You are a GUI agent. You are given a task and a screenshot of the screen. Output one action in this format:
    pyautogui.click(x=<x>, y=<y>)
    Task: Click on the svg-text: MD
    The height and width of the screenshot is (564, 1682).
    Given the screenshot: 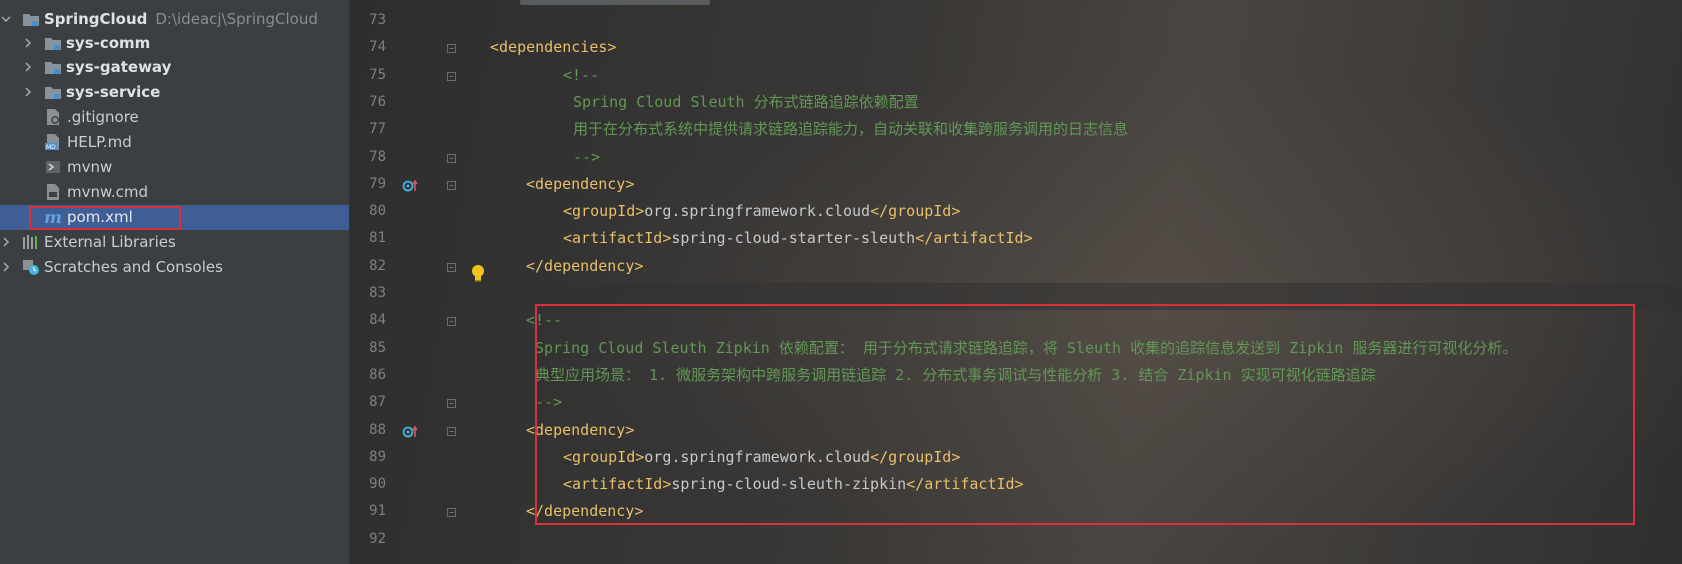 What is the action you would take?
    pyautogui.click(x=51, y=147)
    